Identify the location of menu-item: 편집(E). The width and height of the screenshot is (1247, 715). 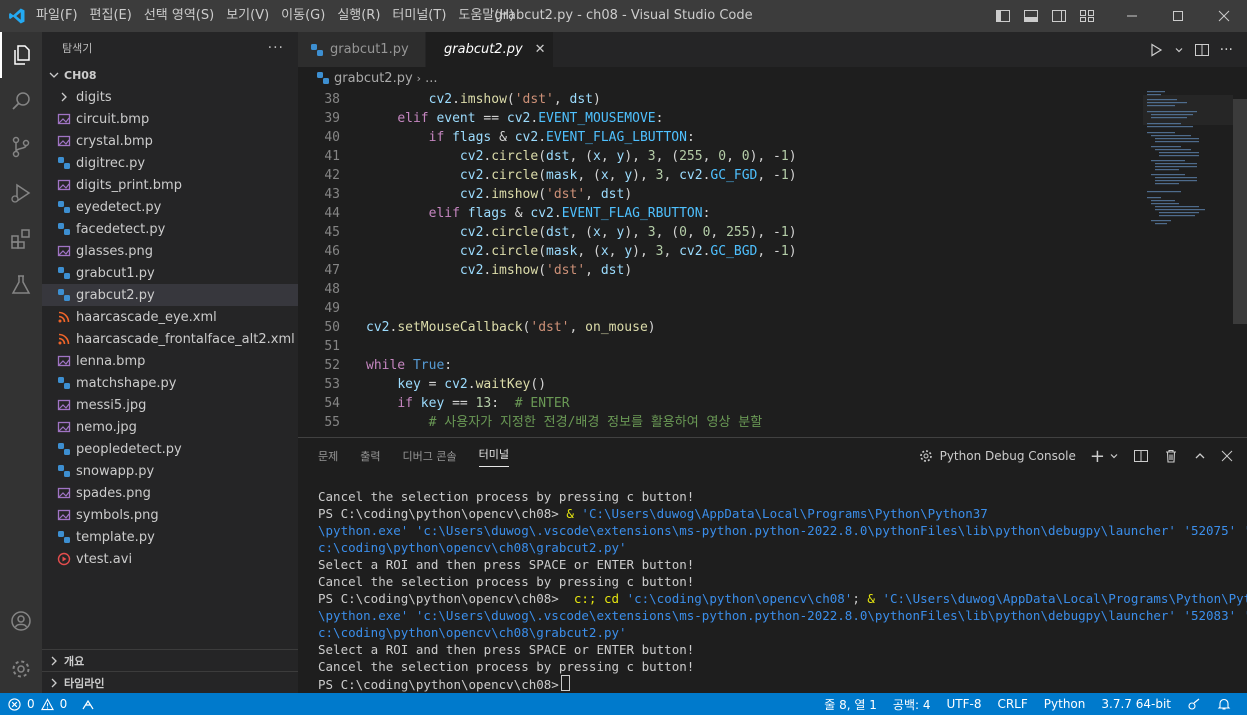
(111, 16).